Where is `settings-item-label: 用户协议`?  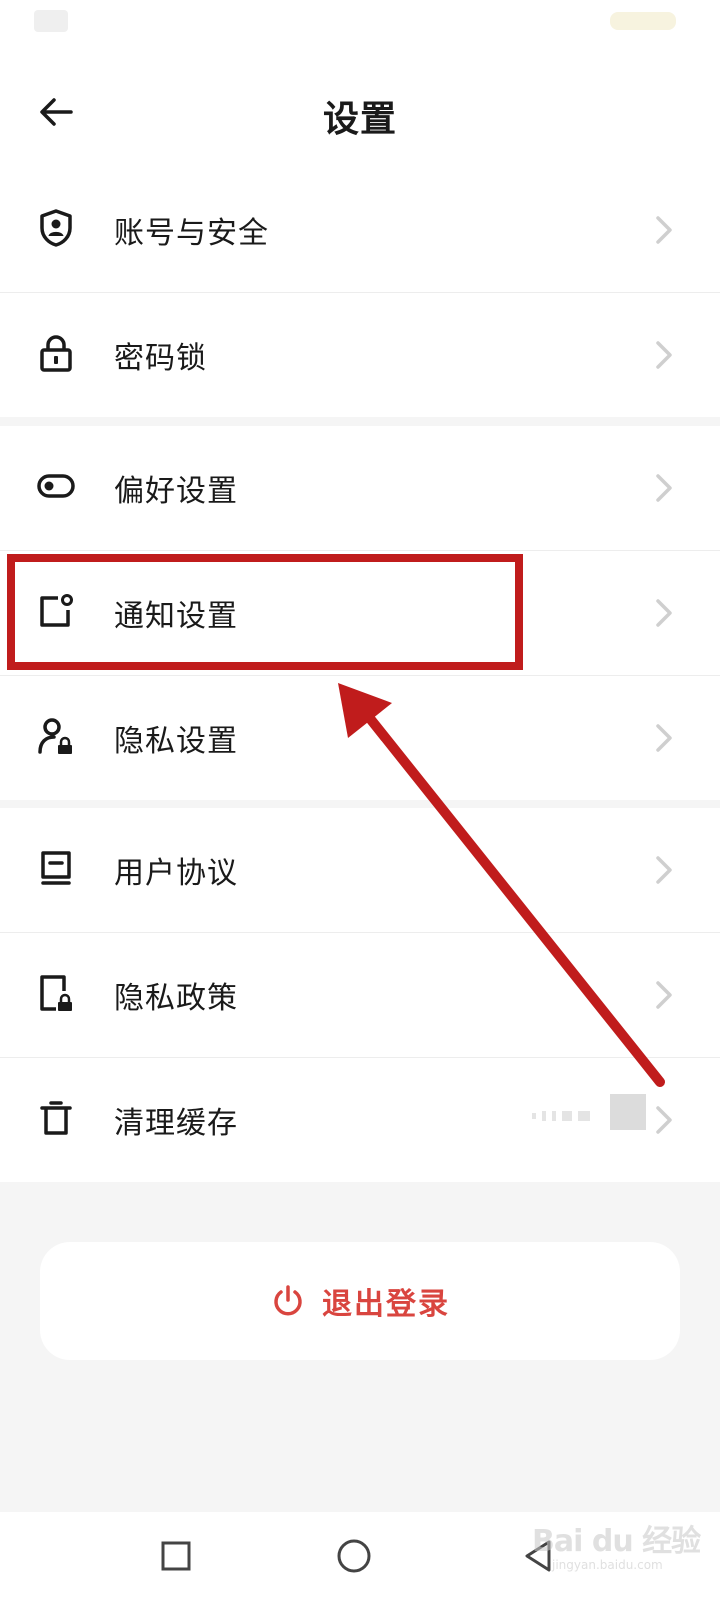
settings-item-label: 用户协议 is located at coordinates (176, 873).